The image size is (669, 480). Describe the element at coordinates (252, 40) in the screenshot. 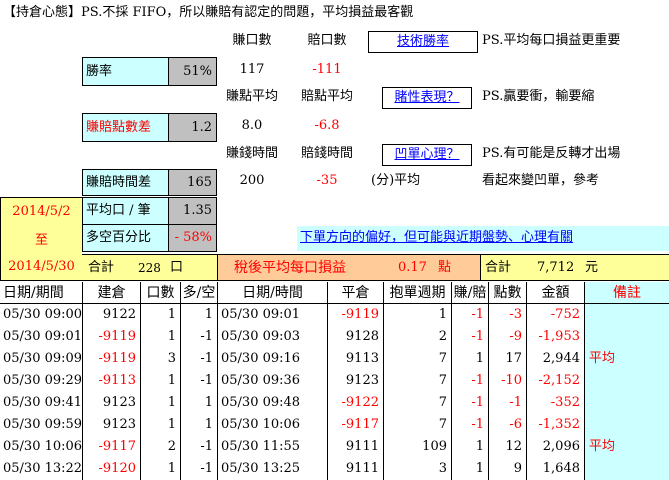

I see `win-count-header: 賺口數` at that location.